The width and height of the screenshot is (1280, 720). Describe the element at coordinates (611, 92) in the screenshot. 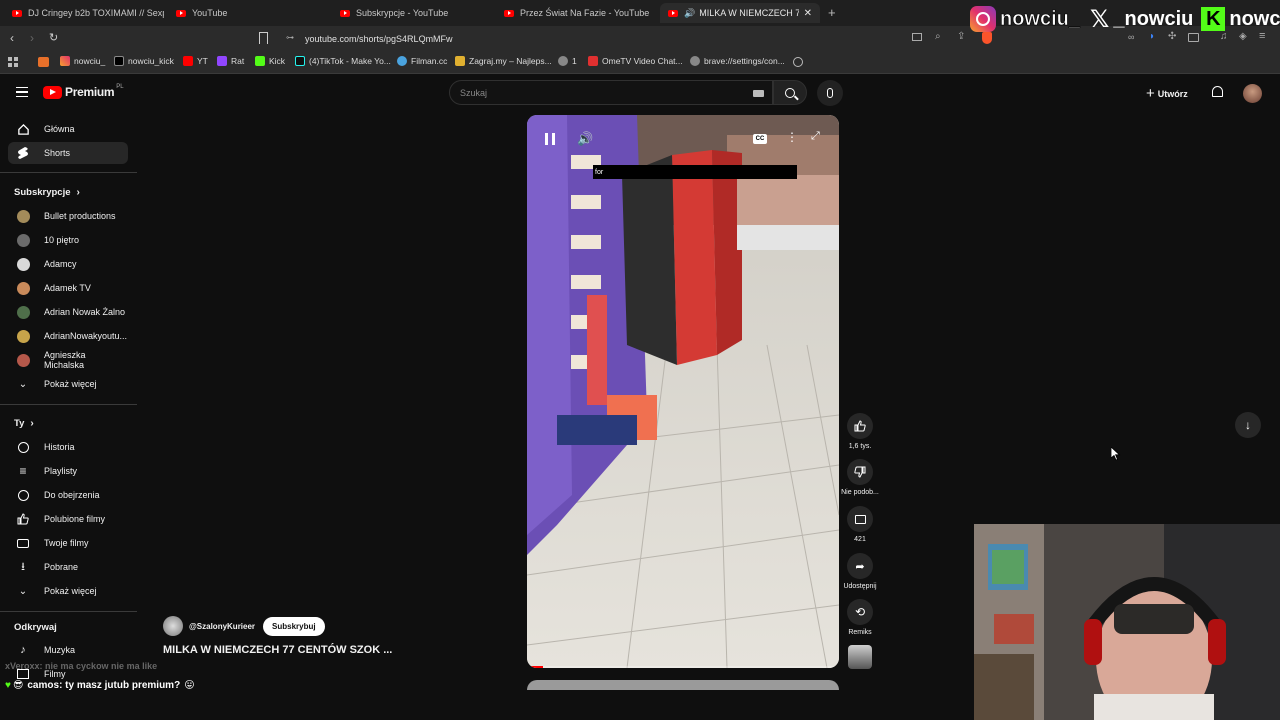

I see `search-input: Szukaj` at that location.